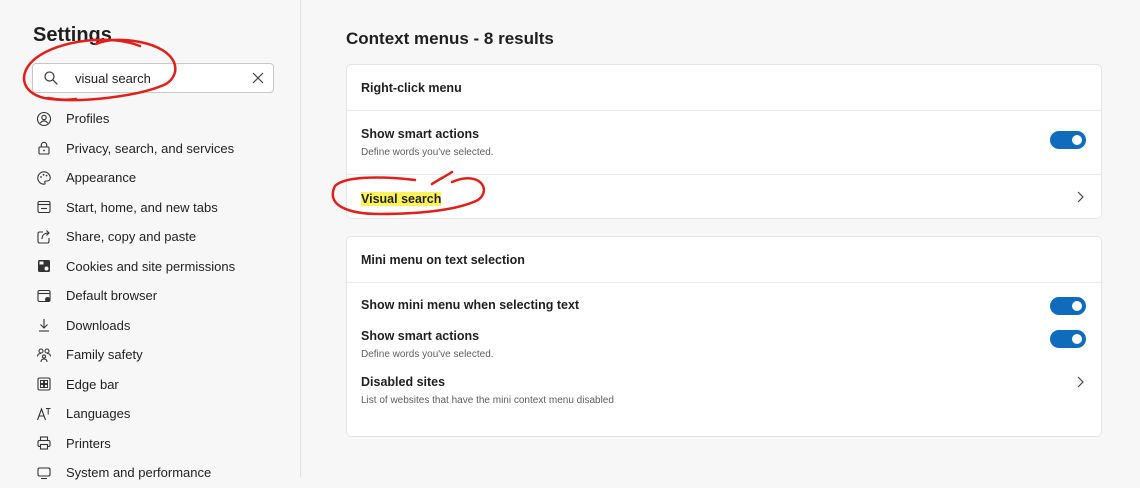  Describe the element at coordinates (258, 78) in the screenshot. I see `clear-search-icon` at that location.